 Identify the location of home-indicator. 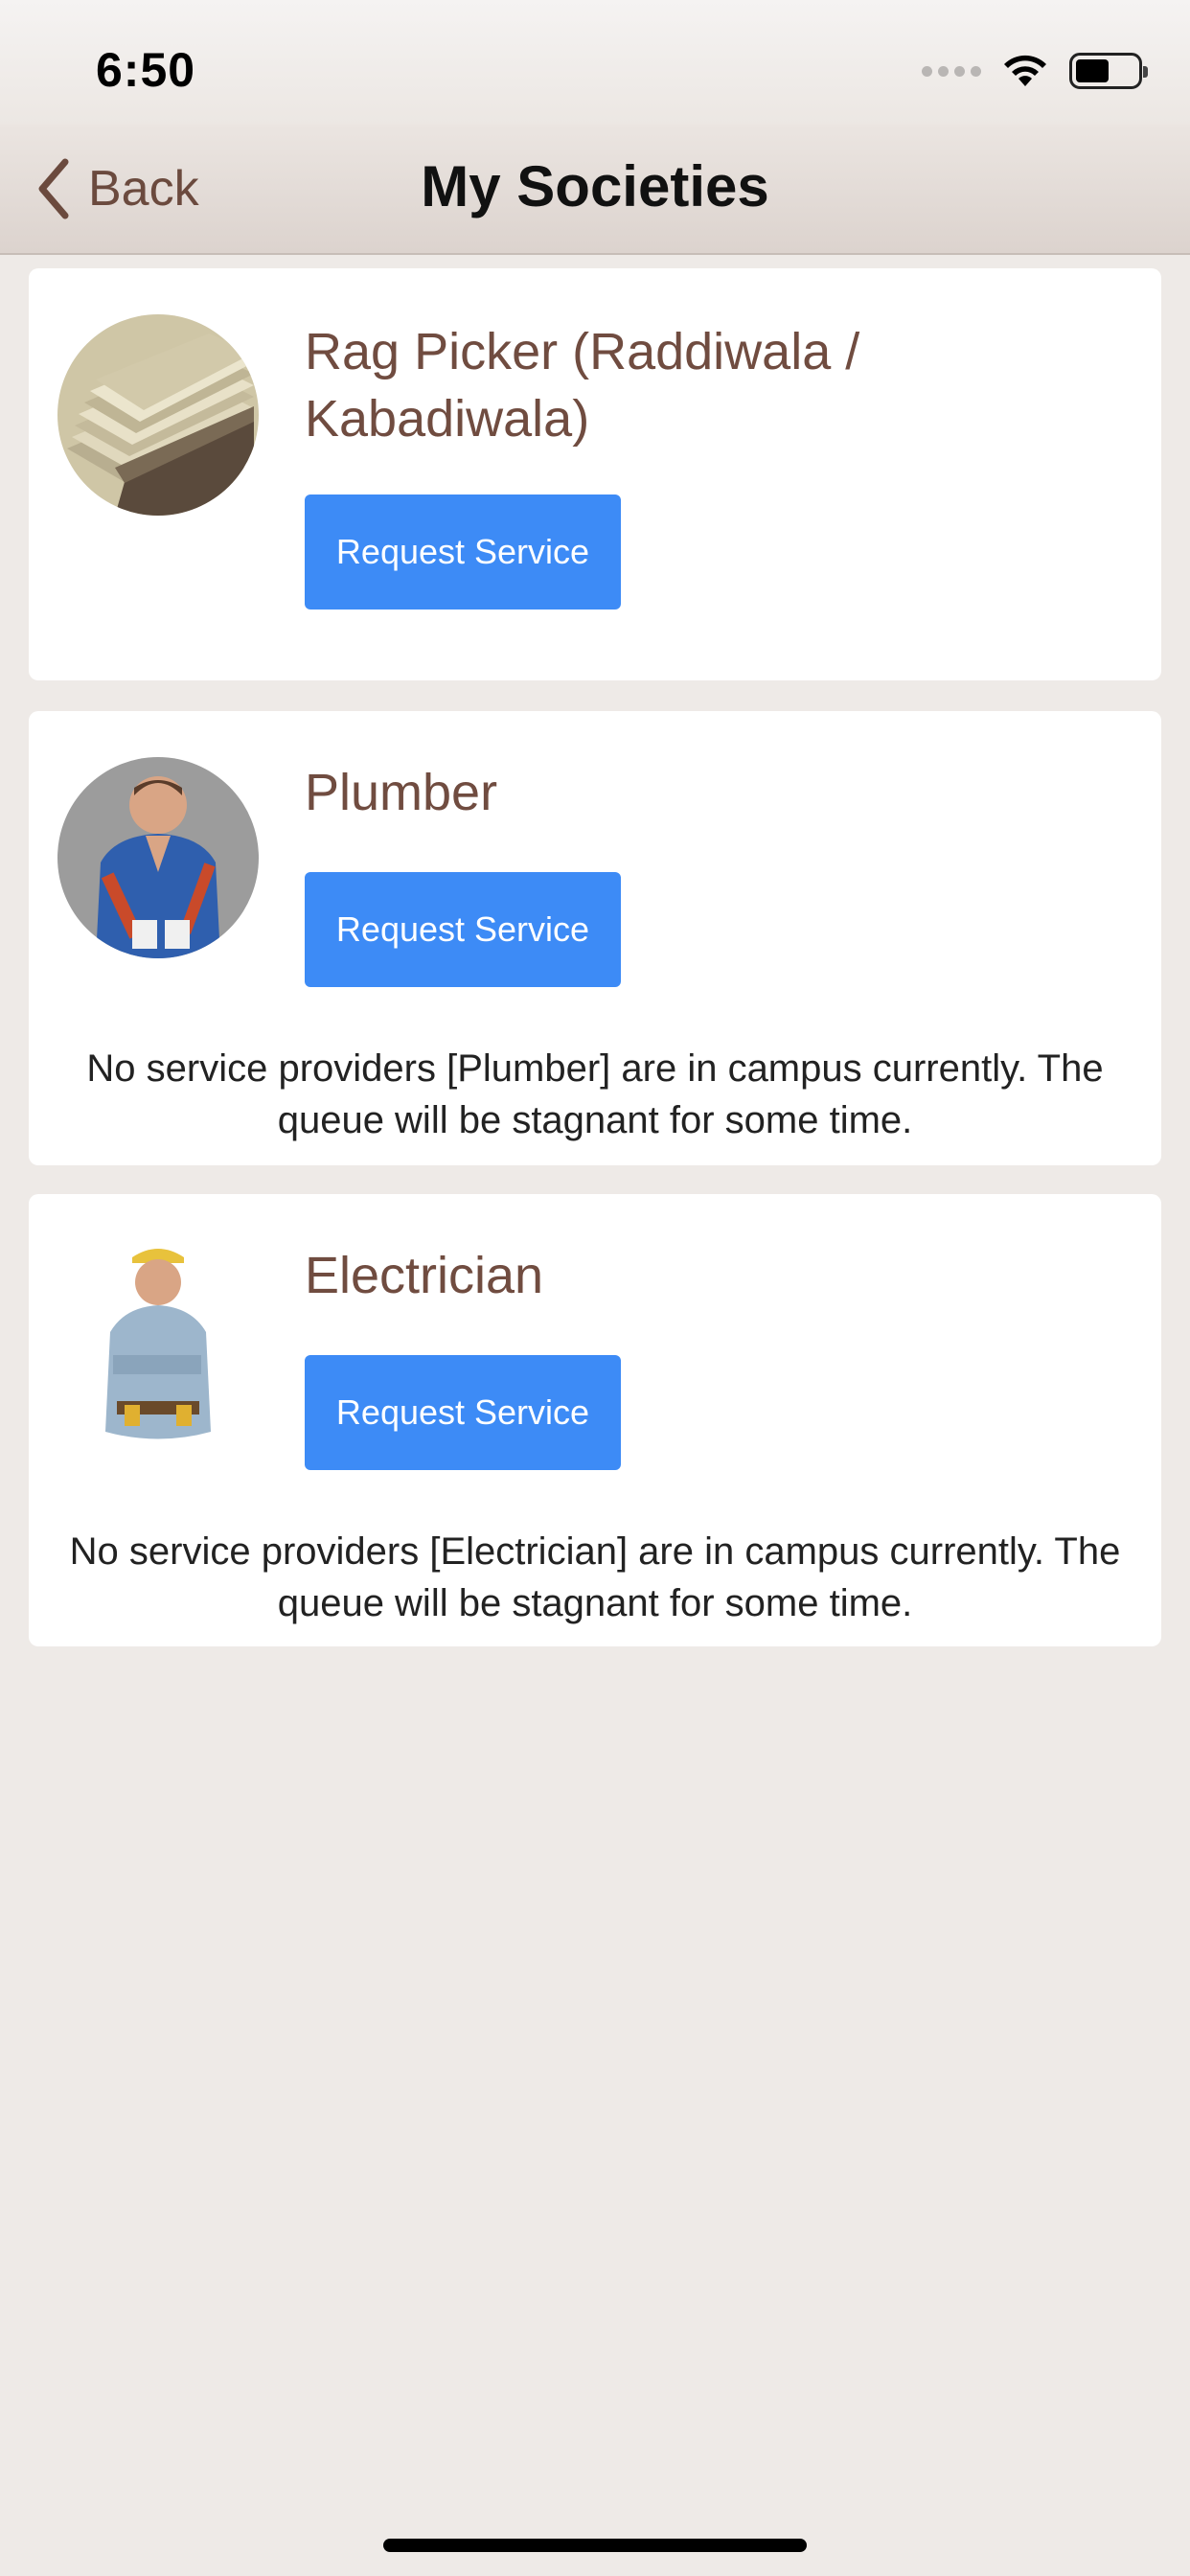
(595, 2545).